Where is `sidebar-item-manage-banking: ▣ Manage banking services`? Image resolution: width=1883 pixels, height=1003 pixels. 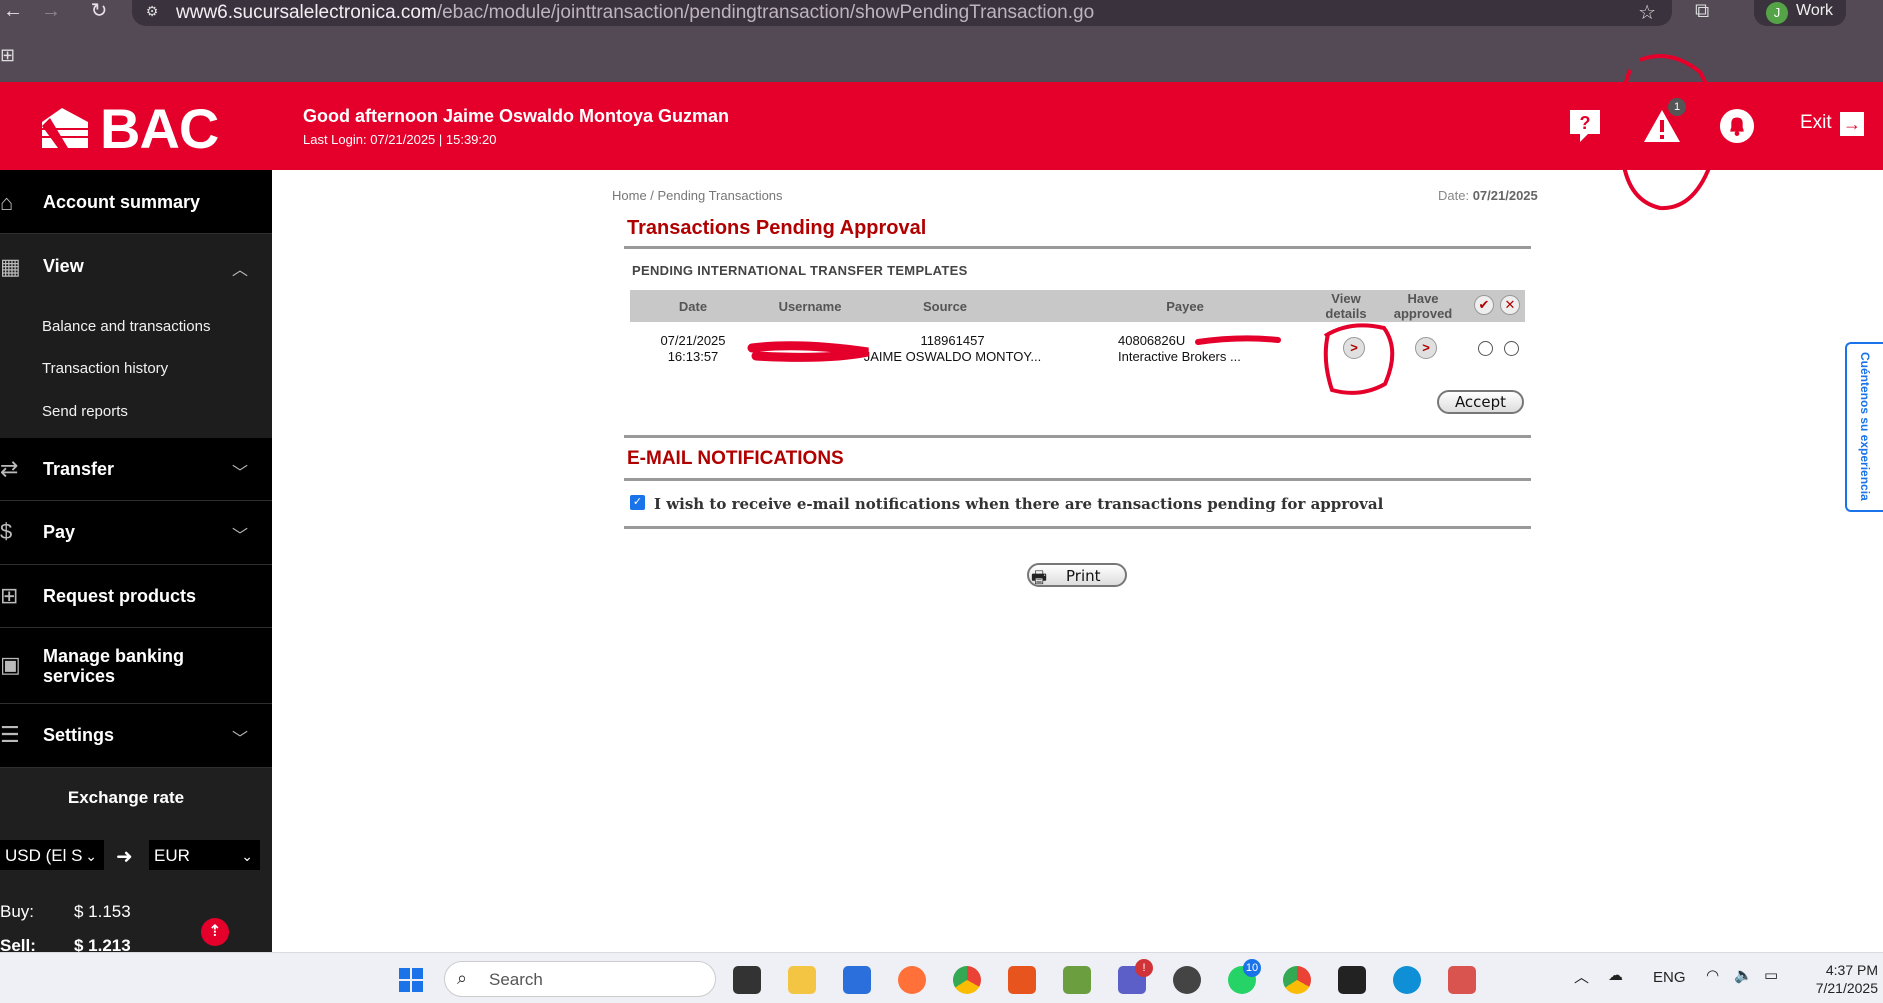
sidebar-item-manage-banking: ▣ Manage banking services is located at coordinates (136, 666).